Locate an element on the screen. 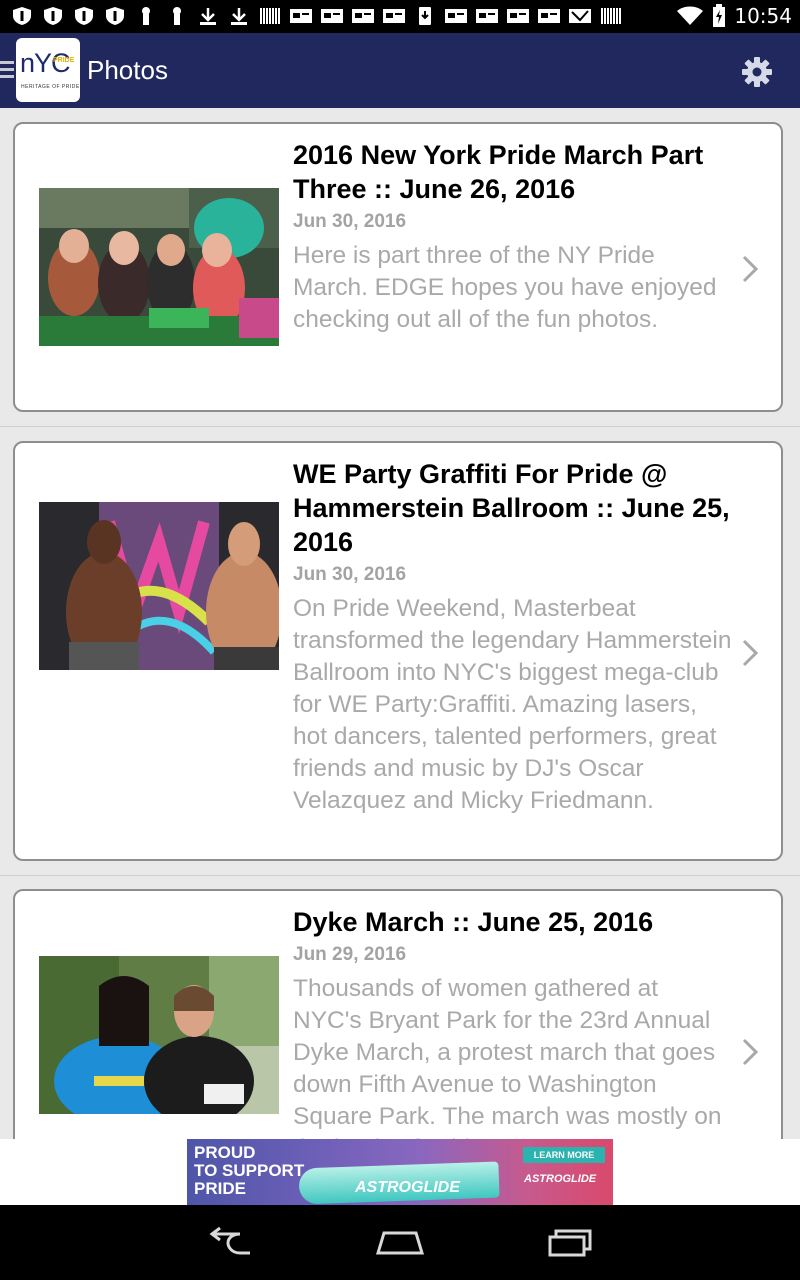 This screenshot has height=1280, width=800. app-bar: nYC PRIDE HERITAGE OF PRIDE Photos is located at coordinates (400, 70).